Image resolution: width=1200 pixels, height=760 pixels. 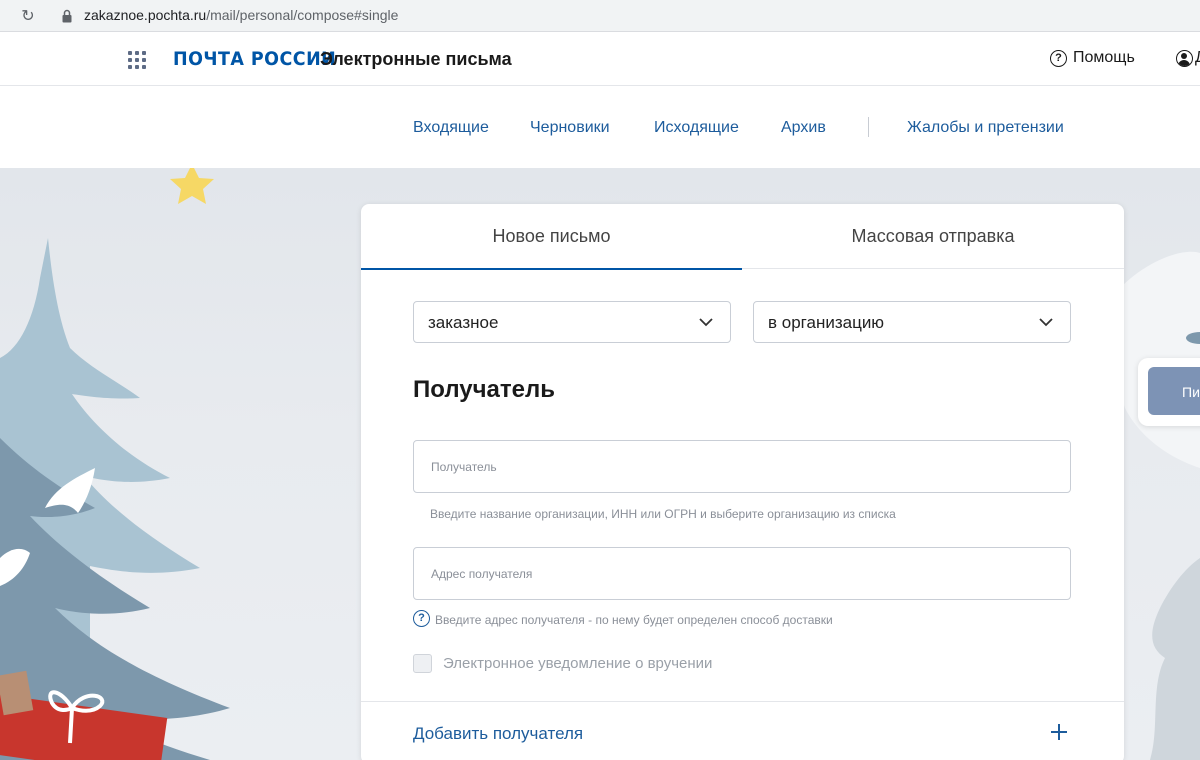 I want to click on section-divider, so click(x=742, y=701).